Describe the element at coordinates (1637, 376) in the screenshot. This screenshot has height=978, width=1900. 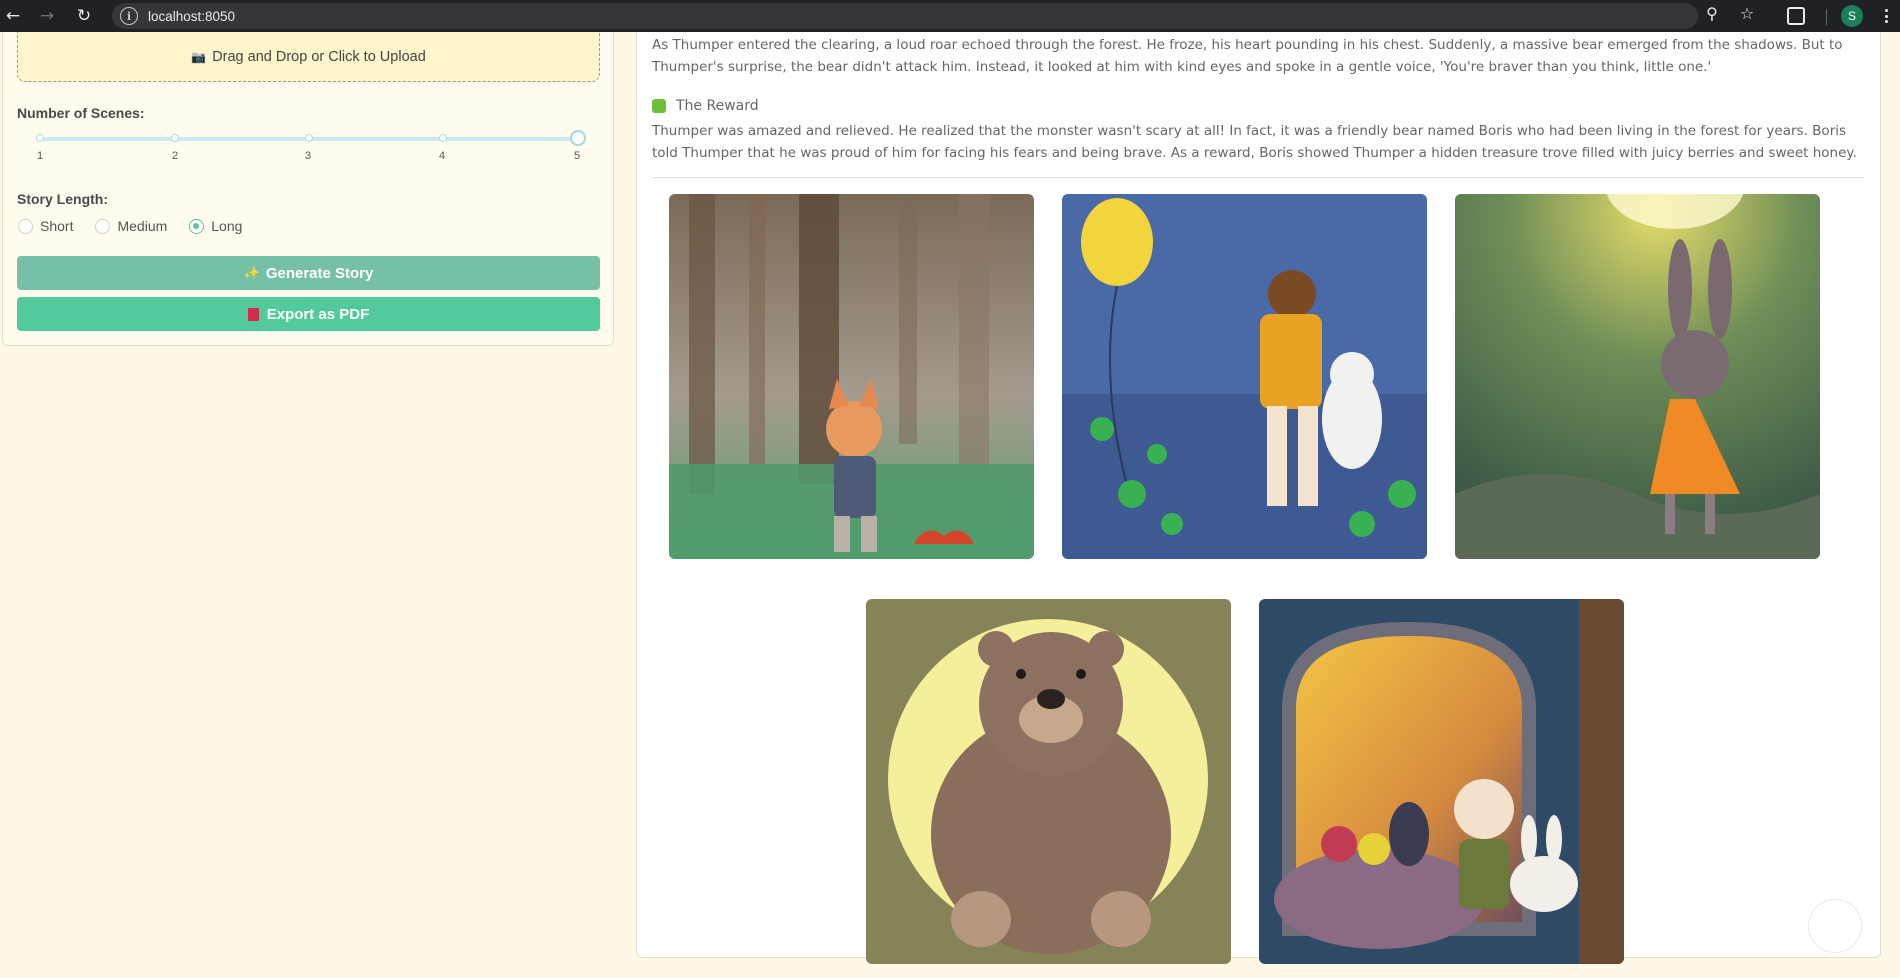
I see `scene-image-bunny` at that location.